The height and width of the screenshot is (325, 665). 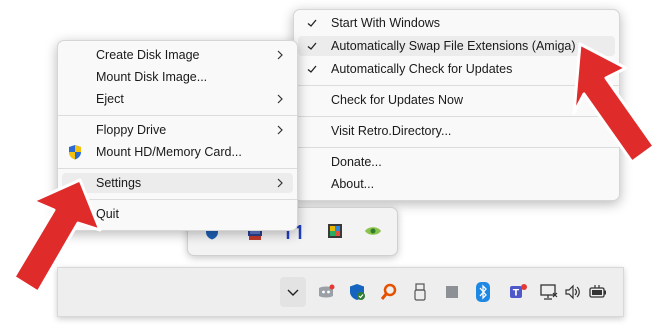 What do you see at coordinates (614, 103) in the screenshot?
I see `annotation-arrow-right` at bounding box center [614, 103].